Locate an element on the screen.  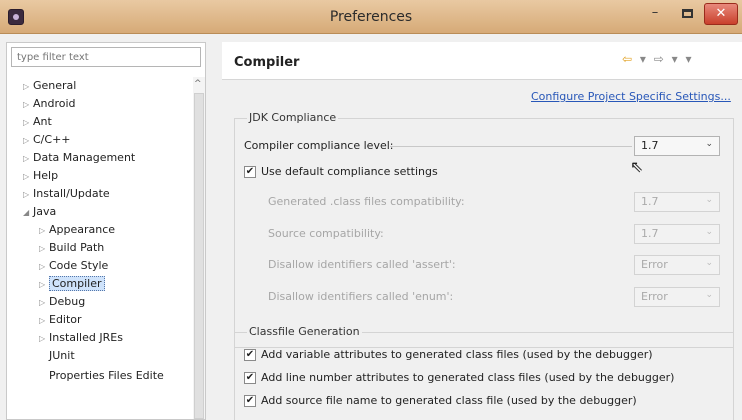
tree-item-code-style: ▷ Code Style is located at coordinates (73, 266).